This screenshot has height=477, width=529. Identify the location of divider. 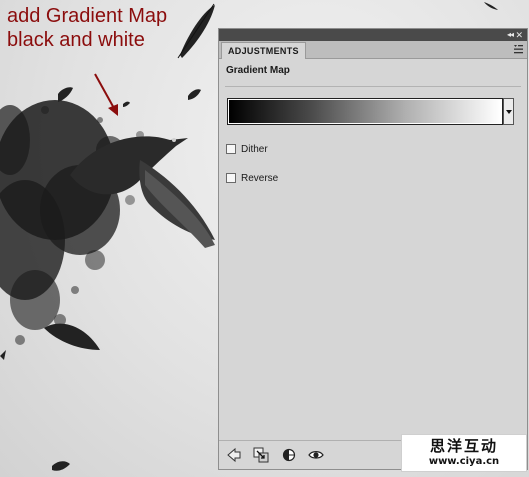
(373, 86).